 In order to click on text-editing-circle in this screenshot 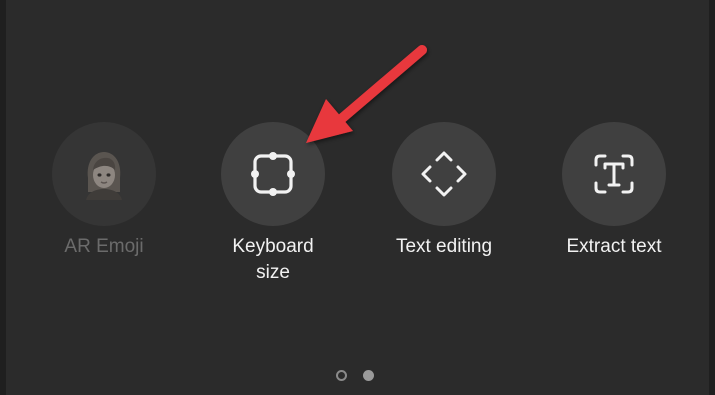, I will do `click(444, 174)`.